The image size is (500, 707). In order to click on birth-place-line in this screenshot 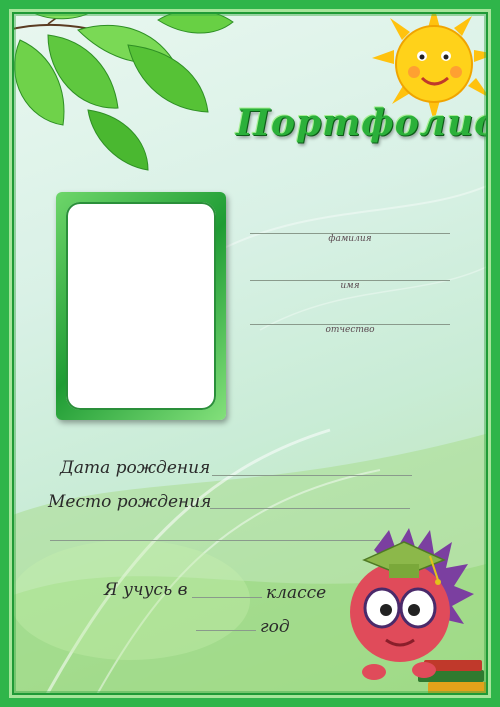, I will do `click(310, 508)`.